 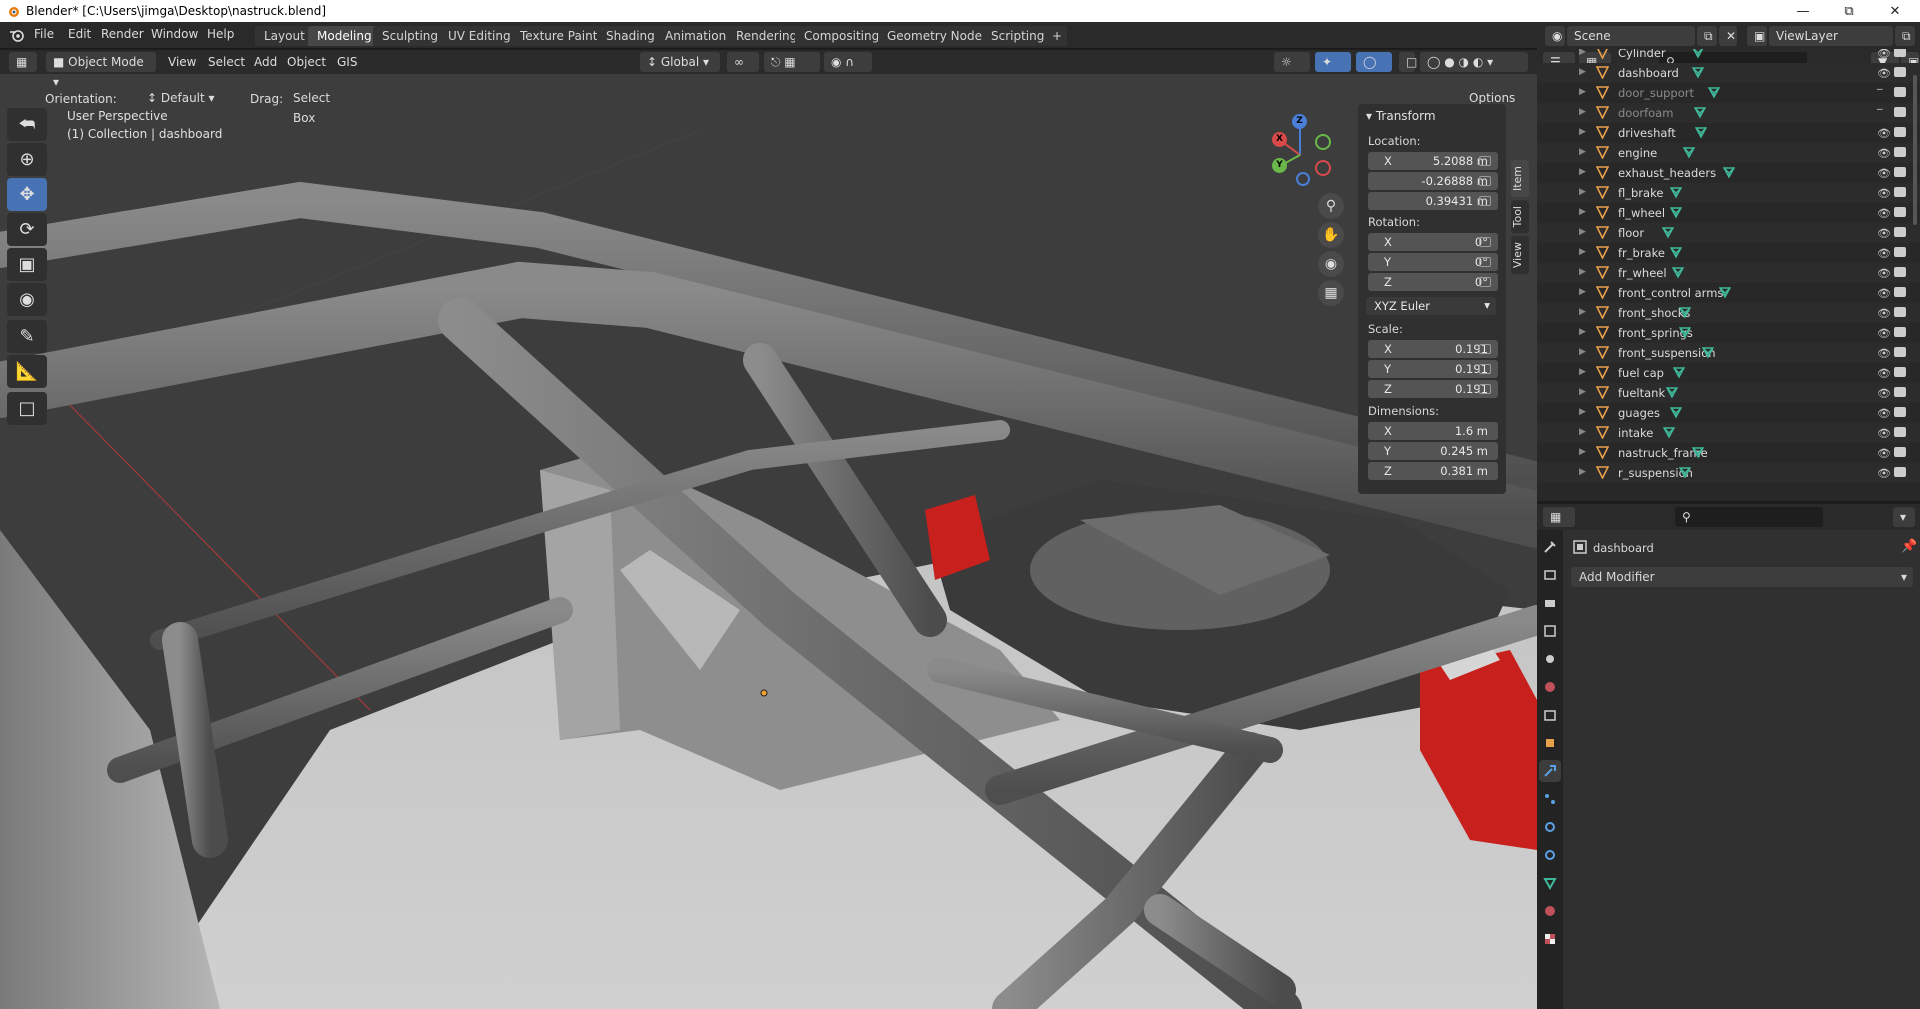 What do you see at coordinates (1728, 213) in the screenshot?
I see `outliner-row: ▶ fl_wheel 👁` at bounding box center [1728, 213].